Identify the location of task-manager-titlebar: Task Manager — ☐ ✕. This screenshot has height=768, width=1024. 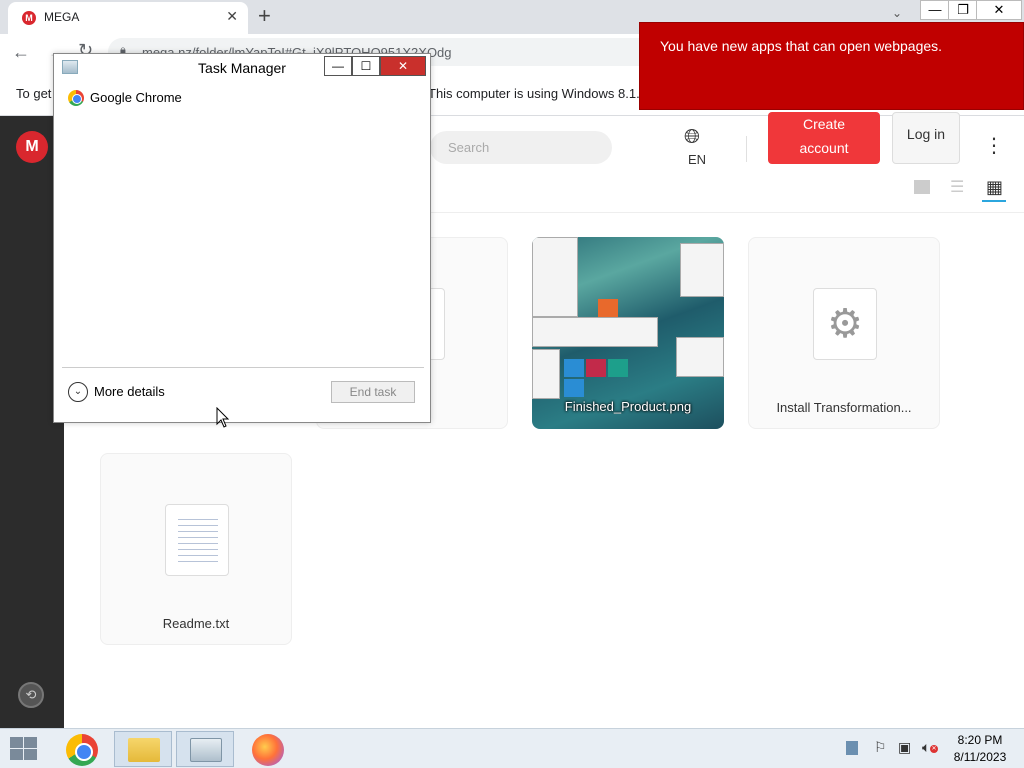
(242, 67).